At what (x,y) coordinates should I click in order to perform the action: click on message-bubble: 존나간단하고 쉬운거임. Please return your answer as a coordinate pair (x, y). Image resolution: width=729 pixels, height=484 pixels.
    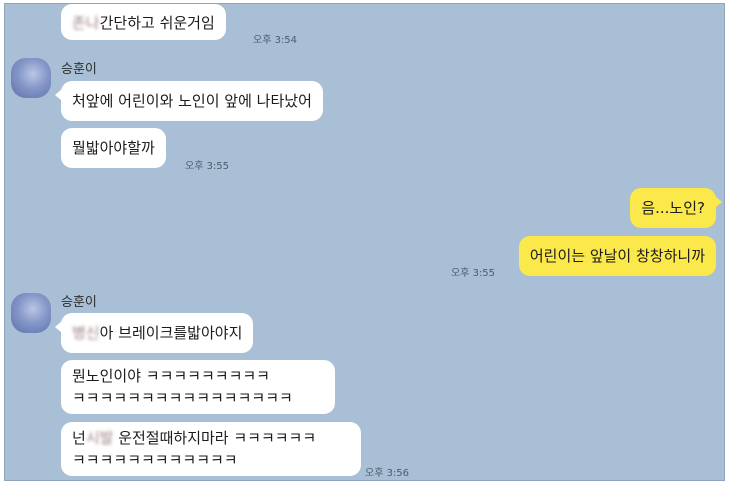
    Looking at the image, I should click on (143, 22).